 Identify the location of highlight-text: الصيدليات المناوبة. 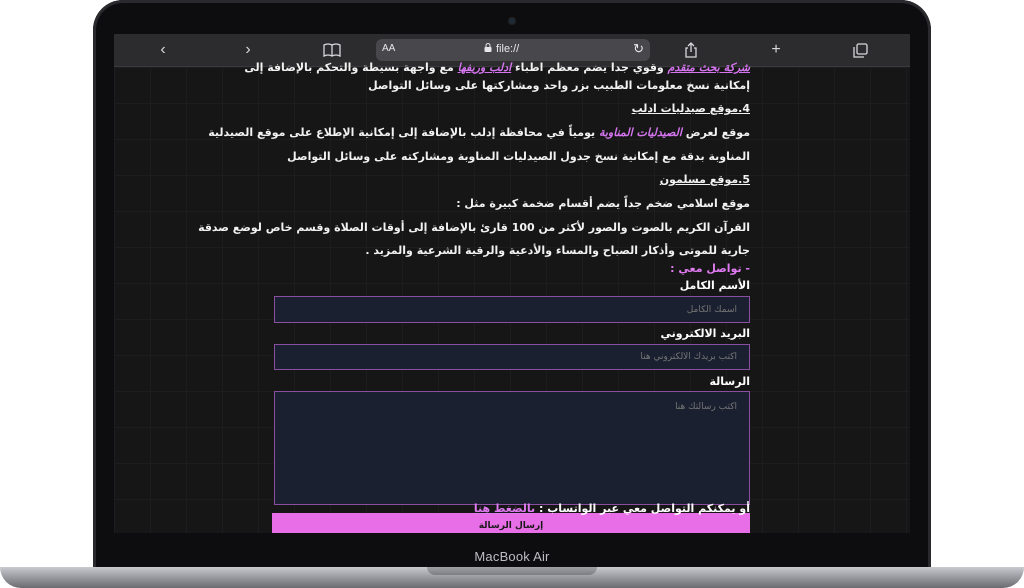
(640, 132).